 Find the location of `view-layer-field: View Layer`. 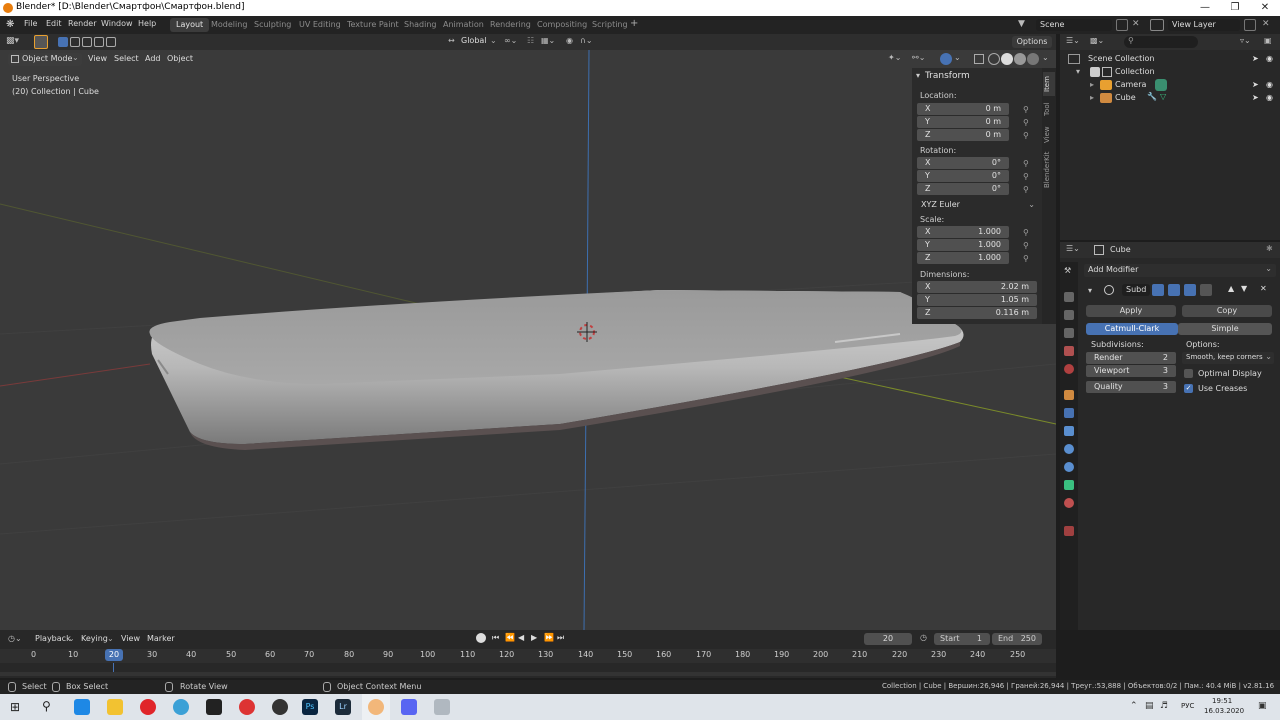

view-layer-field: View Layer is located at coordinates (1204, 25).